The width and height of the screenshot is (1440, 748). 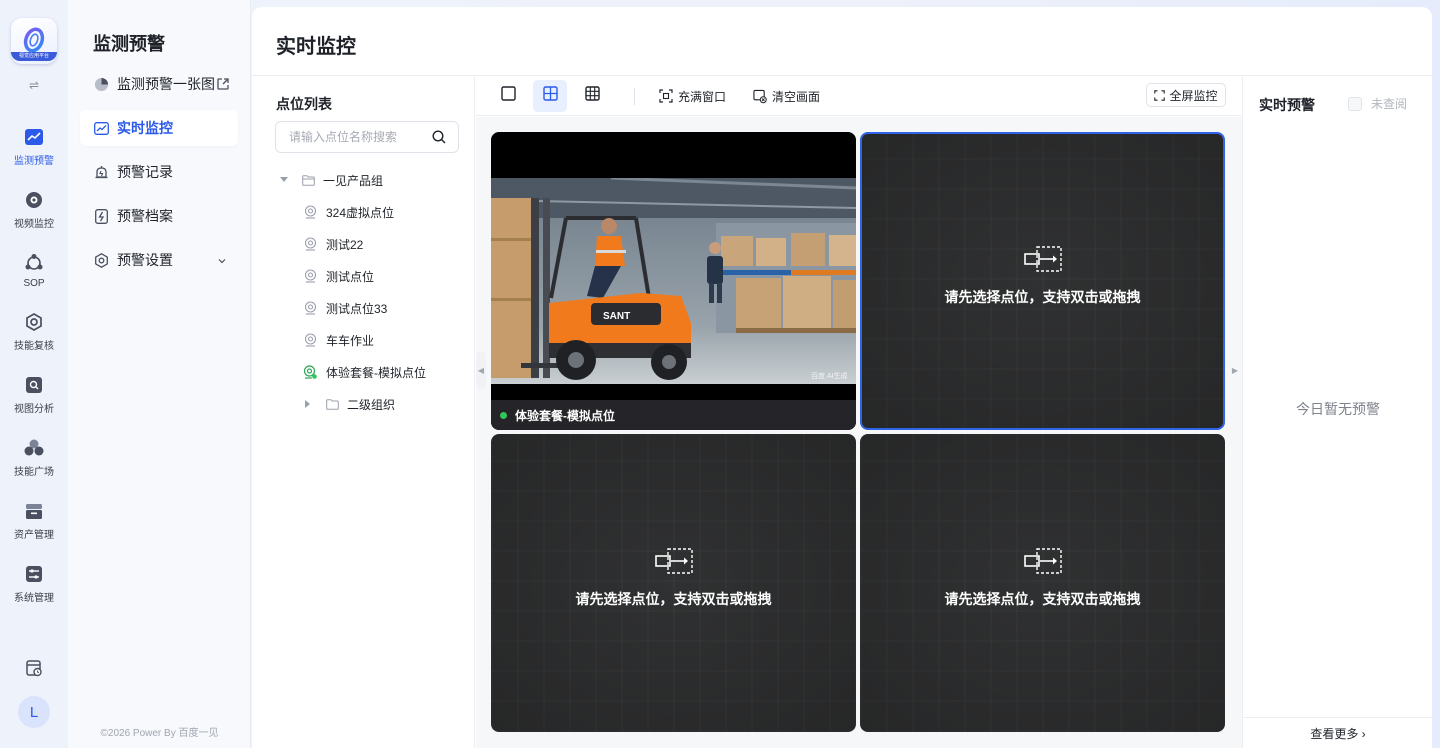 I want to click on tree-point-item-active: 体验套餐-模拟点位, so click(x=364, y=372).